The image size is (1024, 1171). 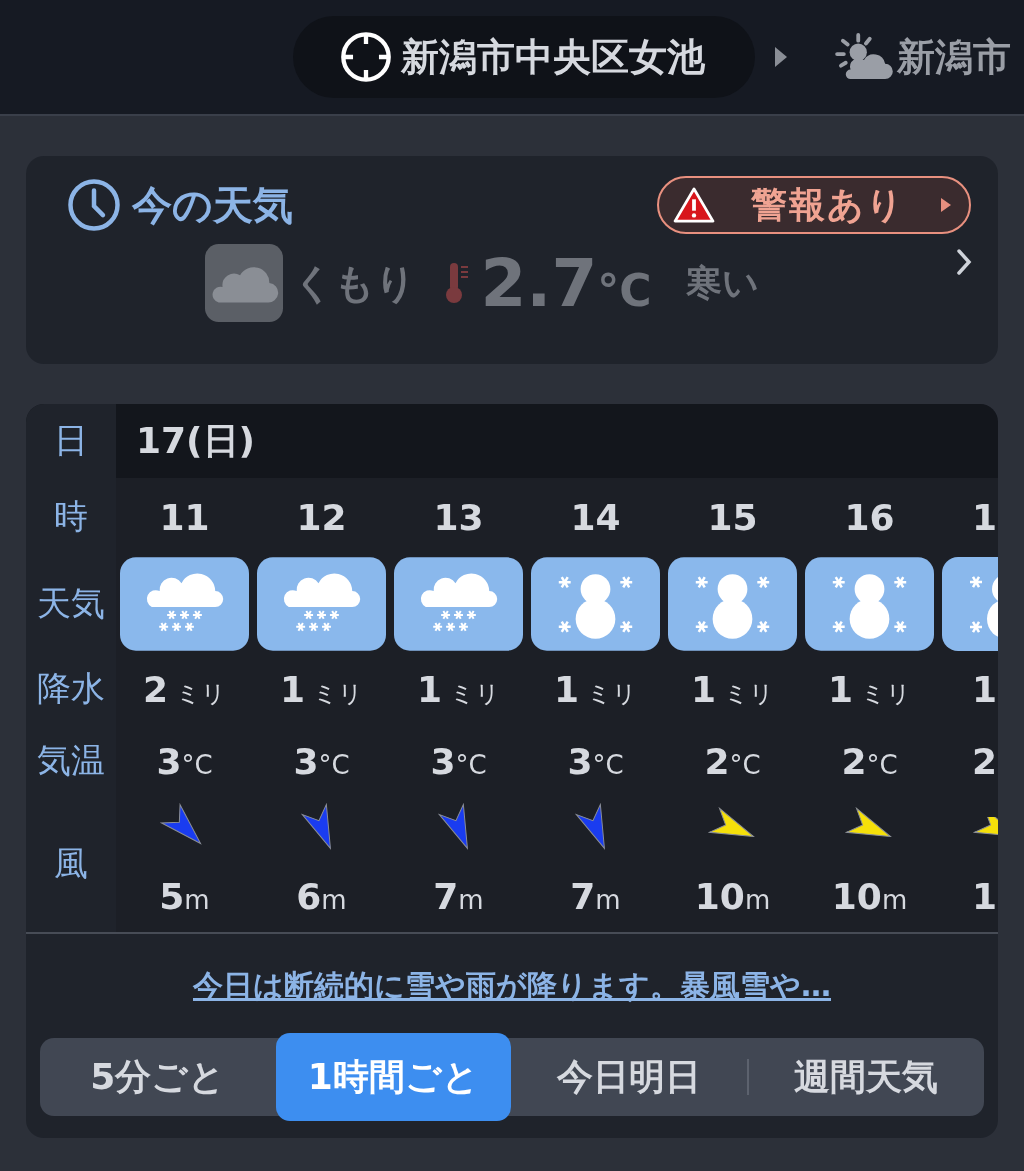 I want to click on hour-label: 12, so click(x=321, y=517).